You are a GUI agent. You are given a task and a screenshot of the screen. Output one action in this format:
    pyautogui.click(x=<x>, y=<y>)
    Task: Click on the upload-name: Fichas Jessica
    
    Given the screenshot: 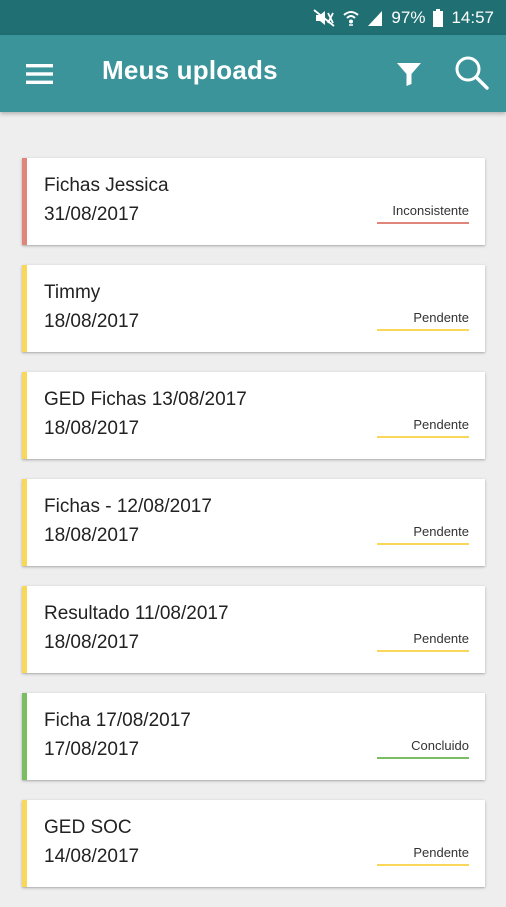 What is the action you would take?
    pyautogui.click(x=106, y=185)
    